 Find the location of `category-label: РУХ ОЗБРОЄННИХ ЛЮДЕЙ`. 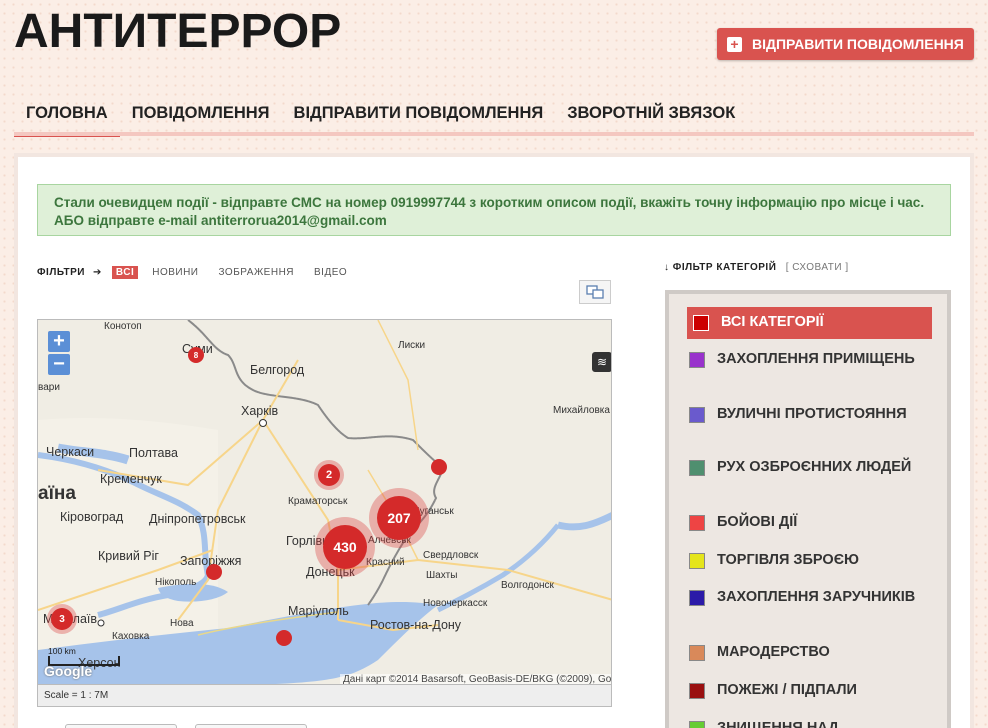

category-label: РУХ ОЗБРОЄННИХ ЛЮДЕЙ is located at coordinates (814, 467).